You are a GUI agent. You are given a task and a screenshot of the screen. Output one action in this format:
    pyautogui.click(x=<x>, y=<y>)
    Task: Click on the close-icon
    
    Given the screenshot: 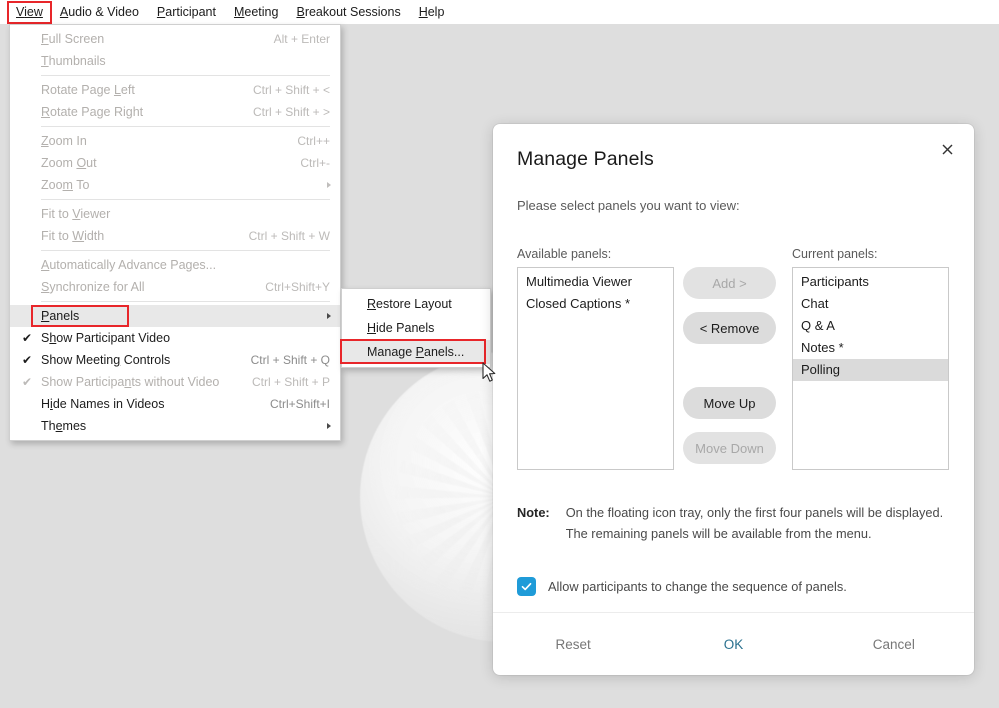 What is the action you would take?
    pyautogui.click(x=947, y=149)
    